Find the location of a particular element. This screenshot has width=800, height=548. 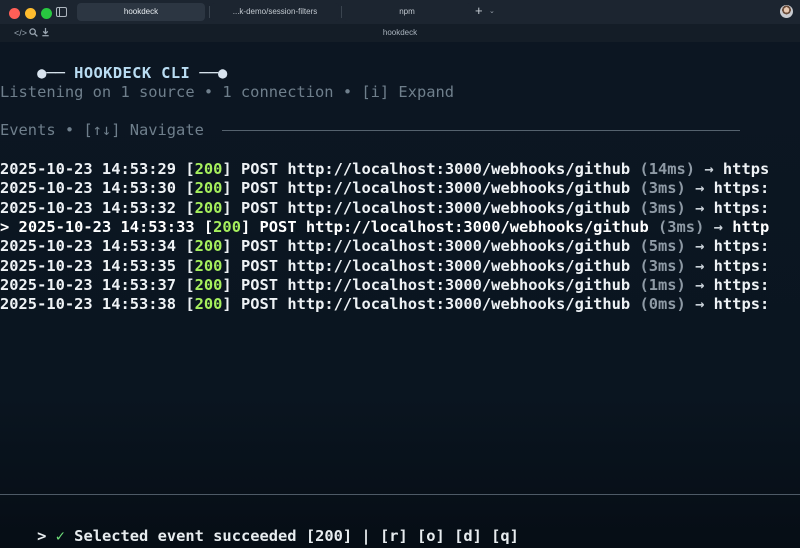

event-destination: https is located at coordinates (746, 169).